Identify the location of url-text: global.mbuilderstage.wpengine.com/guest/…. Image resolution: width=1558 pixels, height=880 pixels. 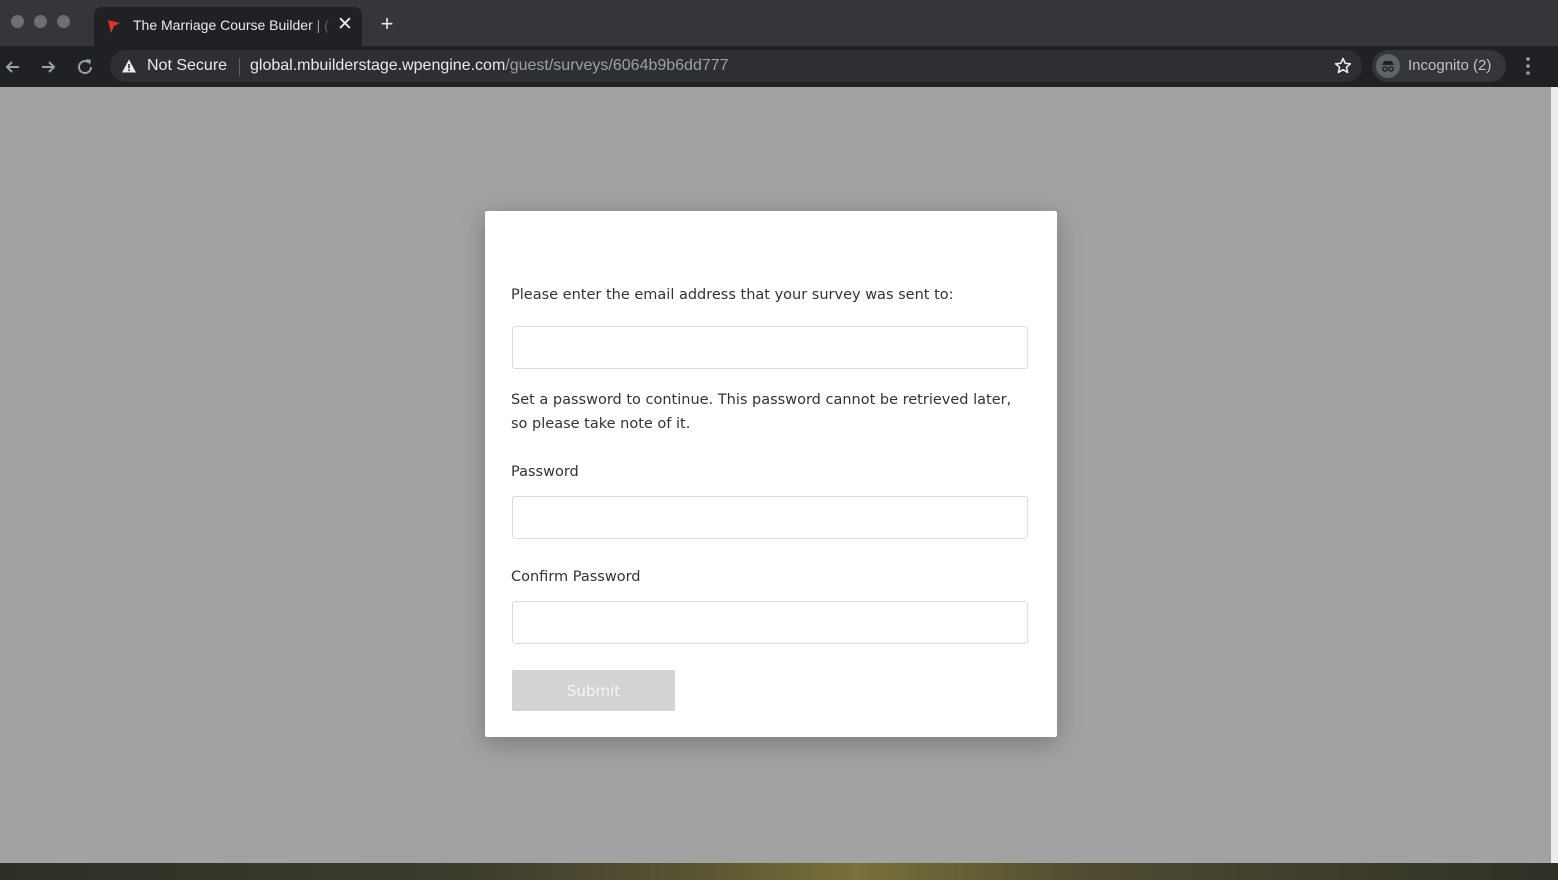
(489, 66).